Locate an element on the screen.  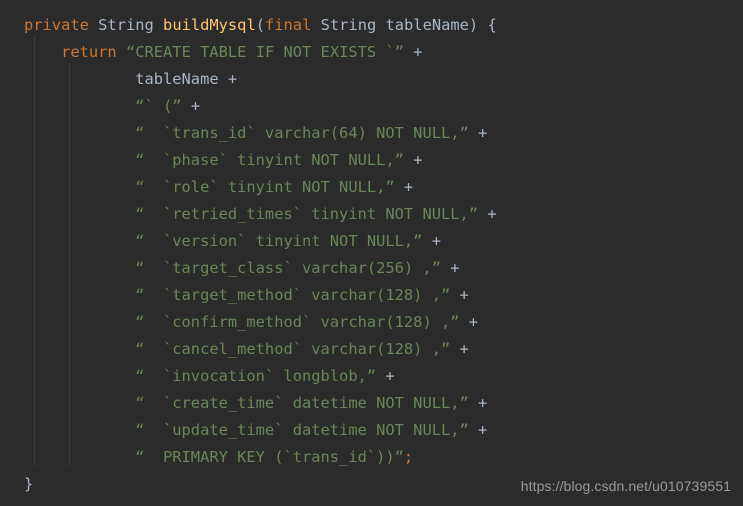
code-line: “ `phase` tinyint NOT NULL,” + is located at coordinates (371, 160).